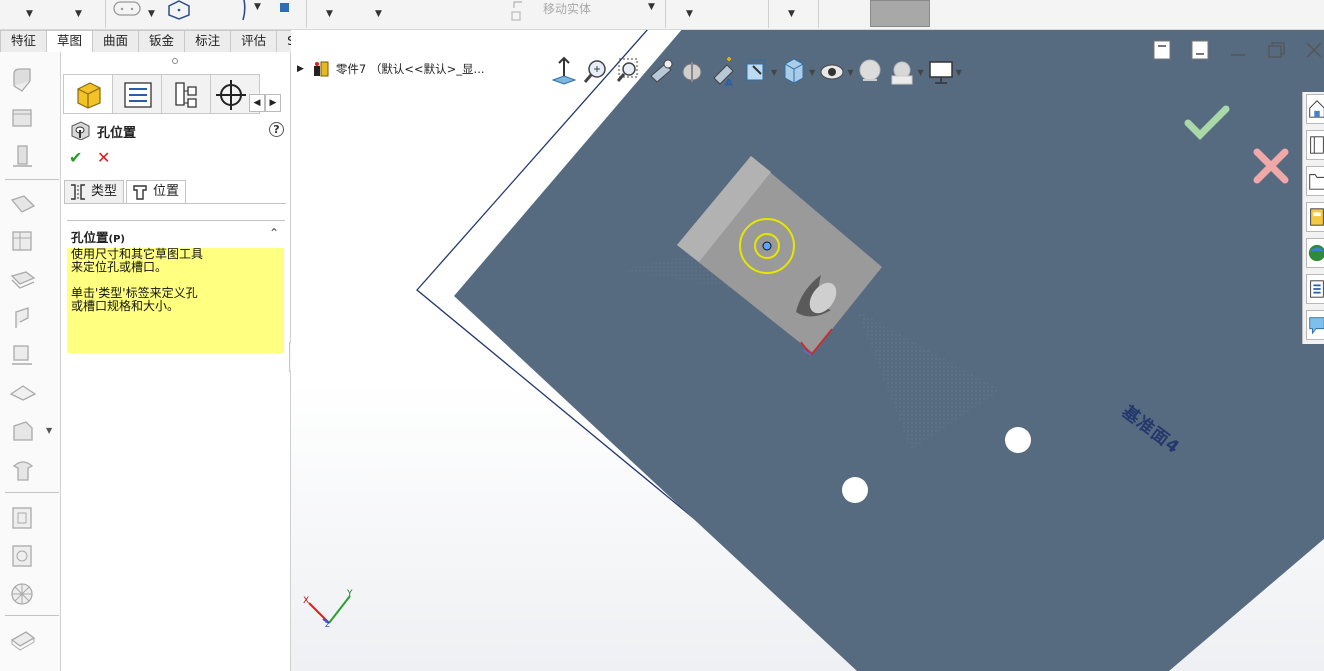 This screenshot has width=1324, height=671. What do you see at coordinates (1200, 50) in the screenshot?
I see `restore-down-icon` at bounding box center [1200, 50].